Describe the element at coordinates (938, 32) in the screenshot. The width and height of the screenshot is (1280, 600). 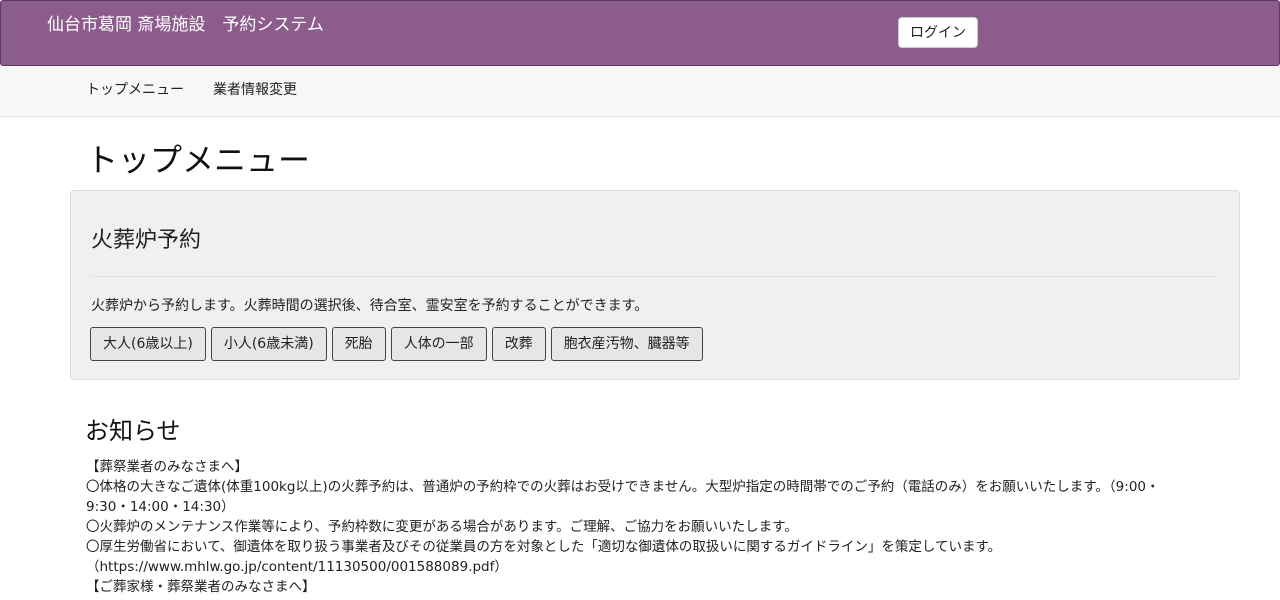
I see `login-button: ログイン` at that location.